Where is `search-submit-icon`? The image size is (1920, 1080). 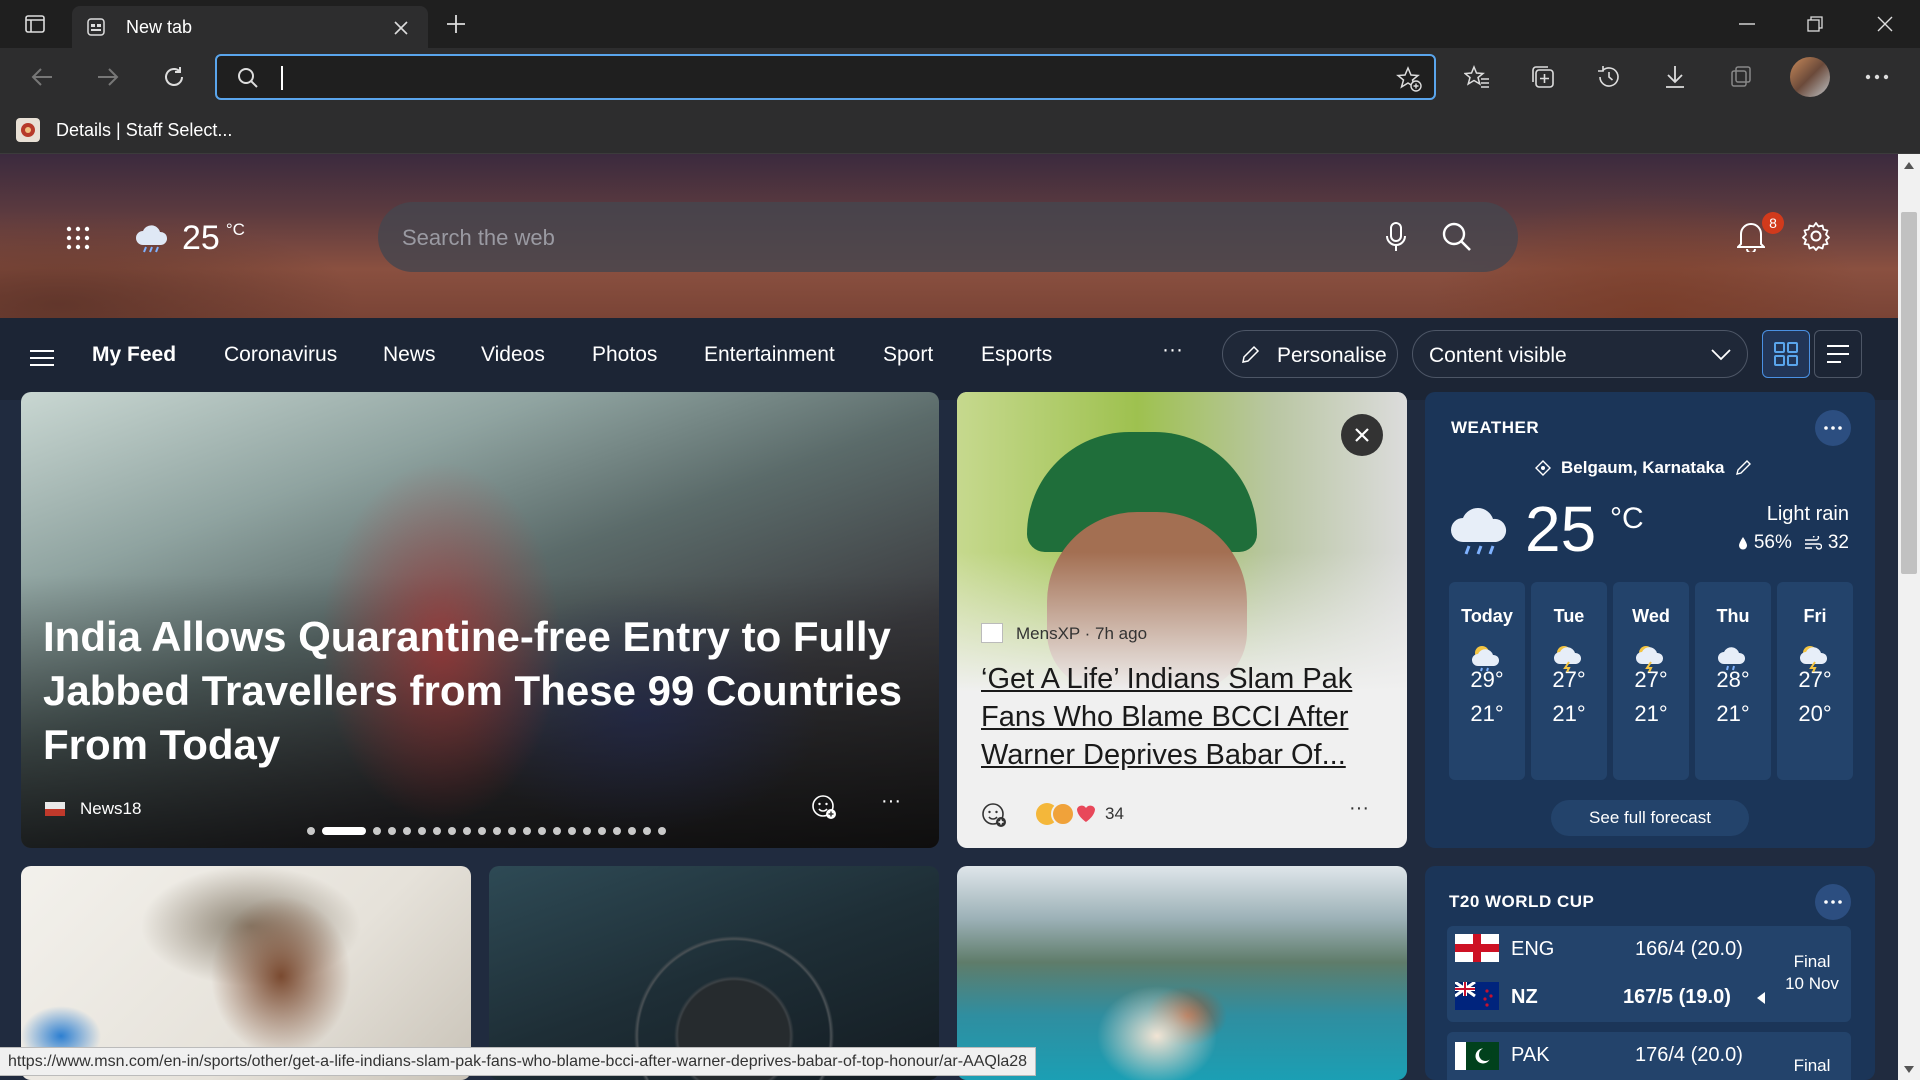 search-submit-icon is located at coordinates (1457, 237).